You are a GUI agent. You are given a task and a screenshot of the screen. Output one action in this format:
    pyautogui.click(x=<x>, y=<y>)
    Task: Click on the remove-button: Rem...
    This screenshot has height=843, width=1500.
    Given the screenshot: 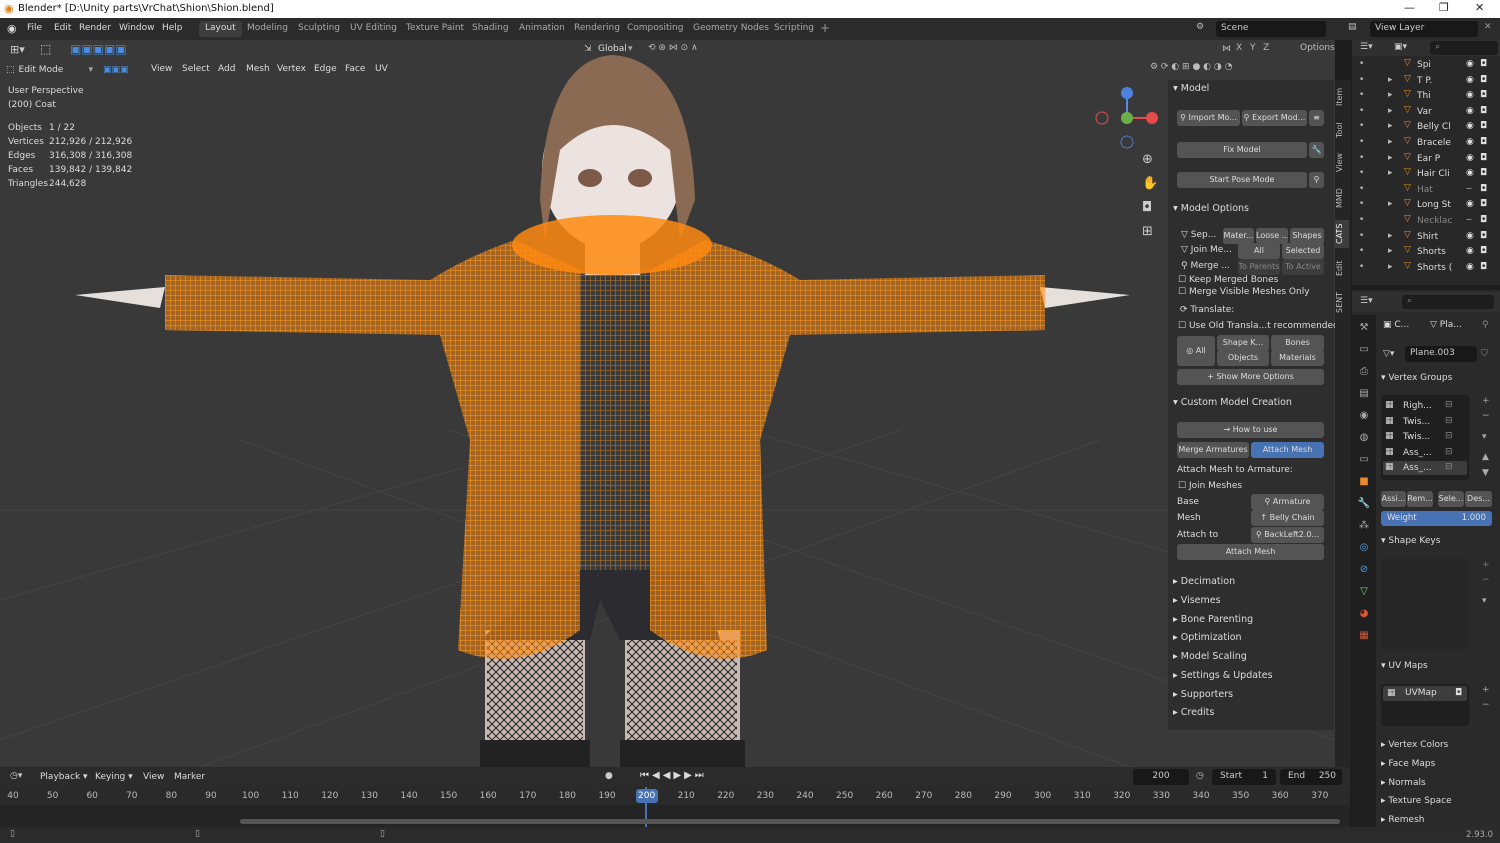 What is the action you would take?
    pyautogui.click(x=1420, y=499)
    